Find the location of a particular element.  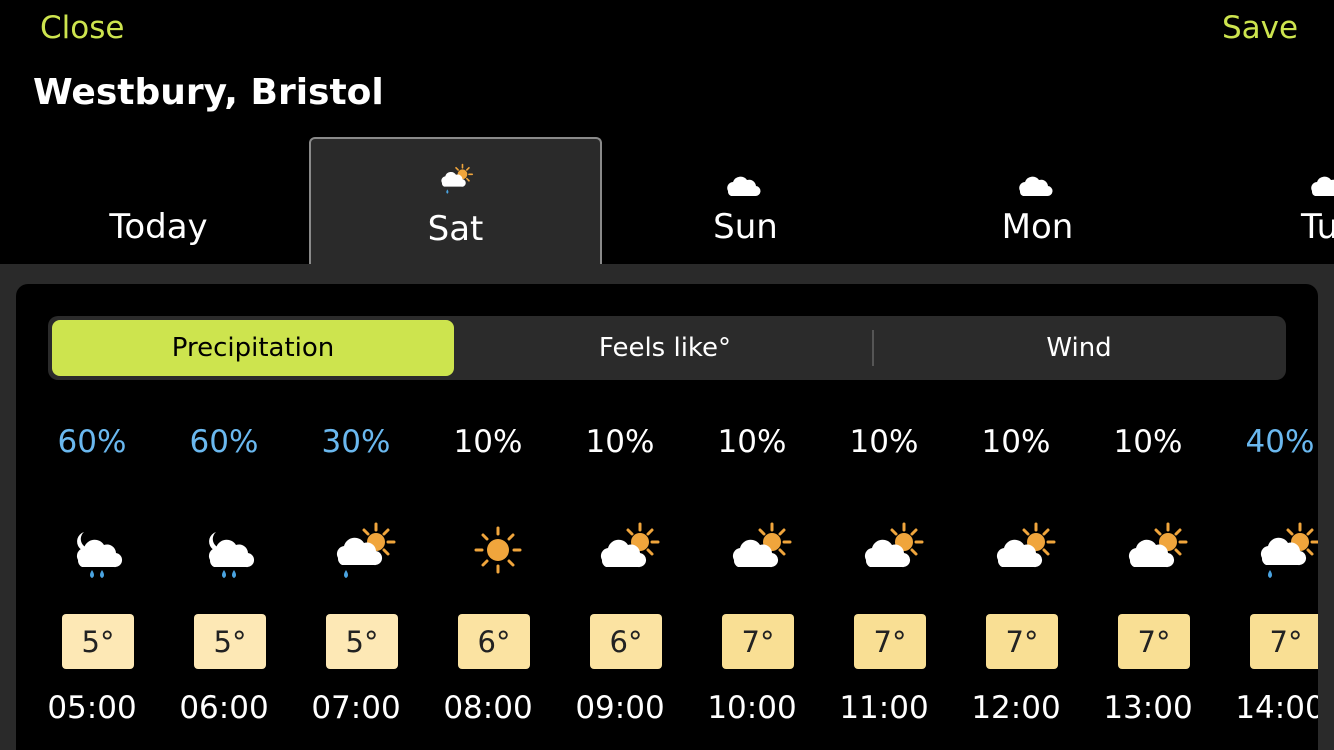

hour-column: 10% 7° 12:00 is located at coordinates (1016, 582).